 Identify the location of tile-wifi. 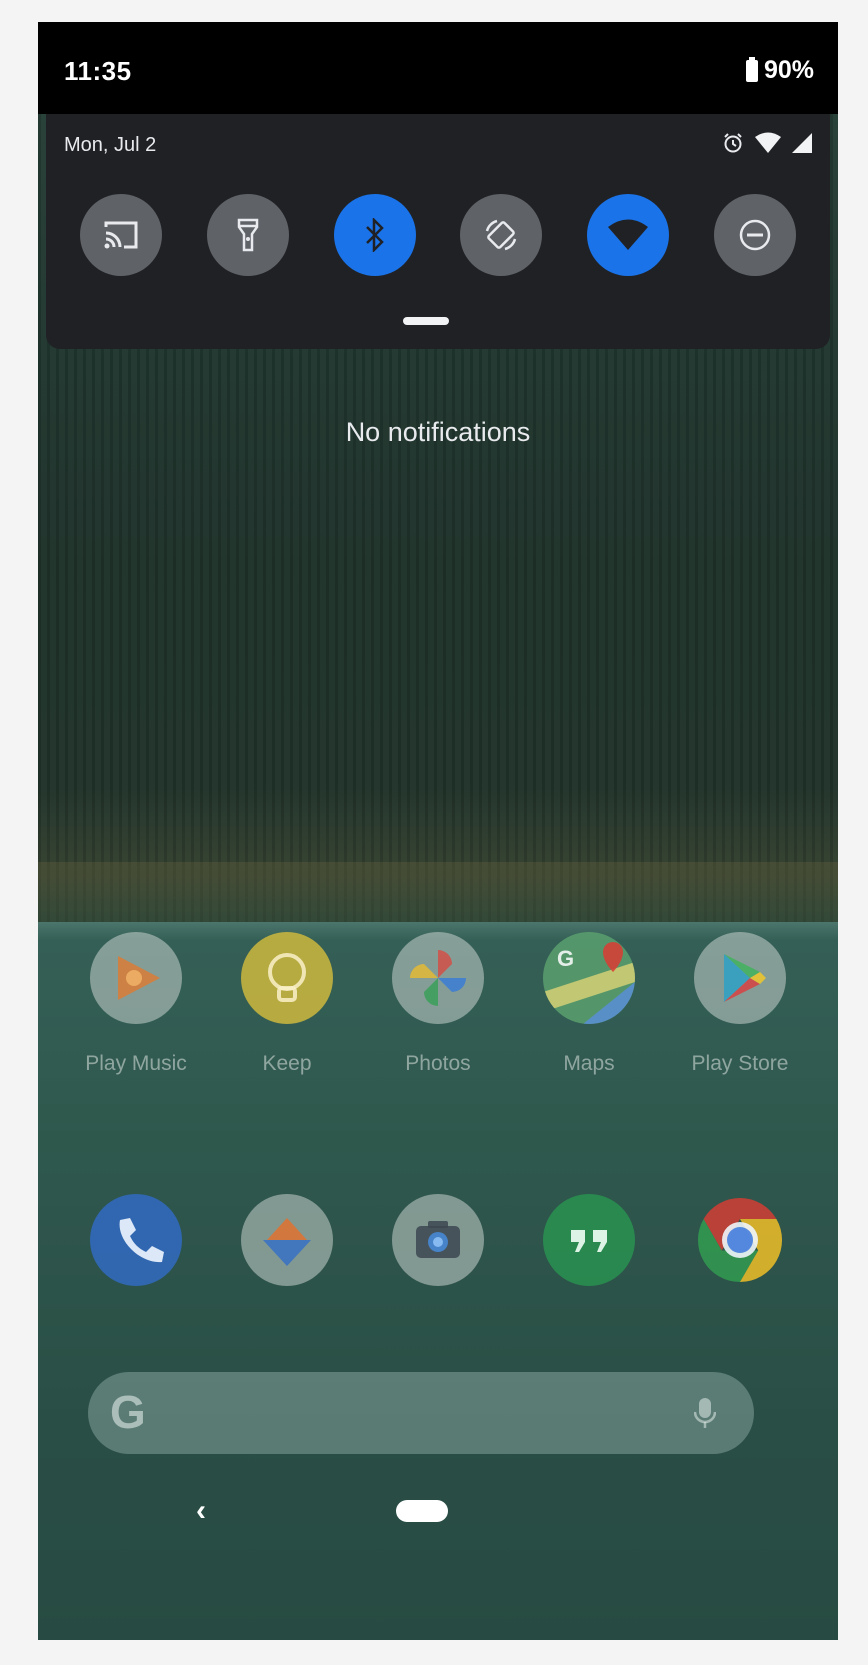
(628, 235).